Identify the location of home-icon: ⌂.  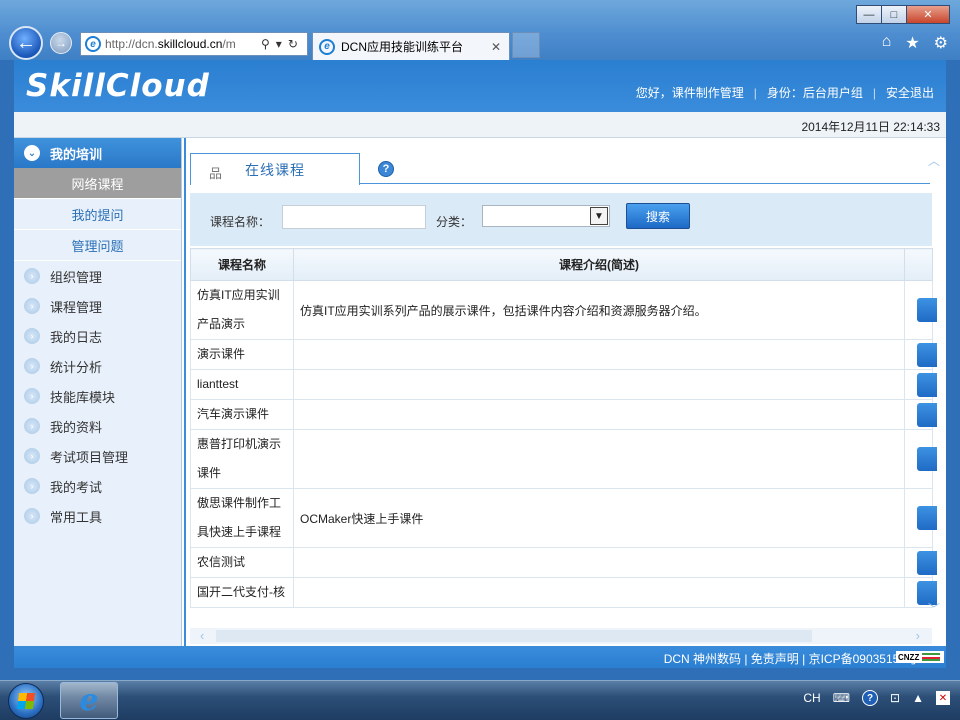
(887, 43).